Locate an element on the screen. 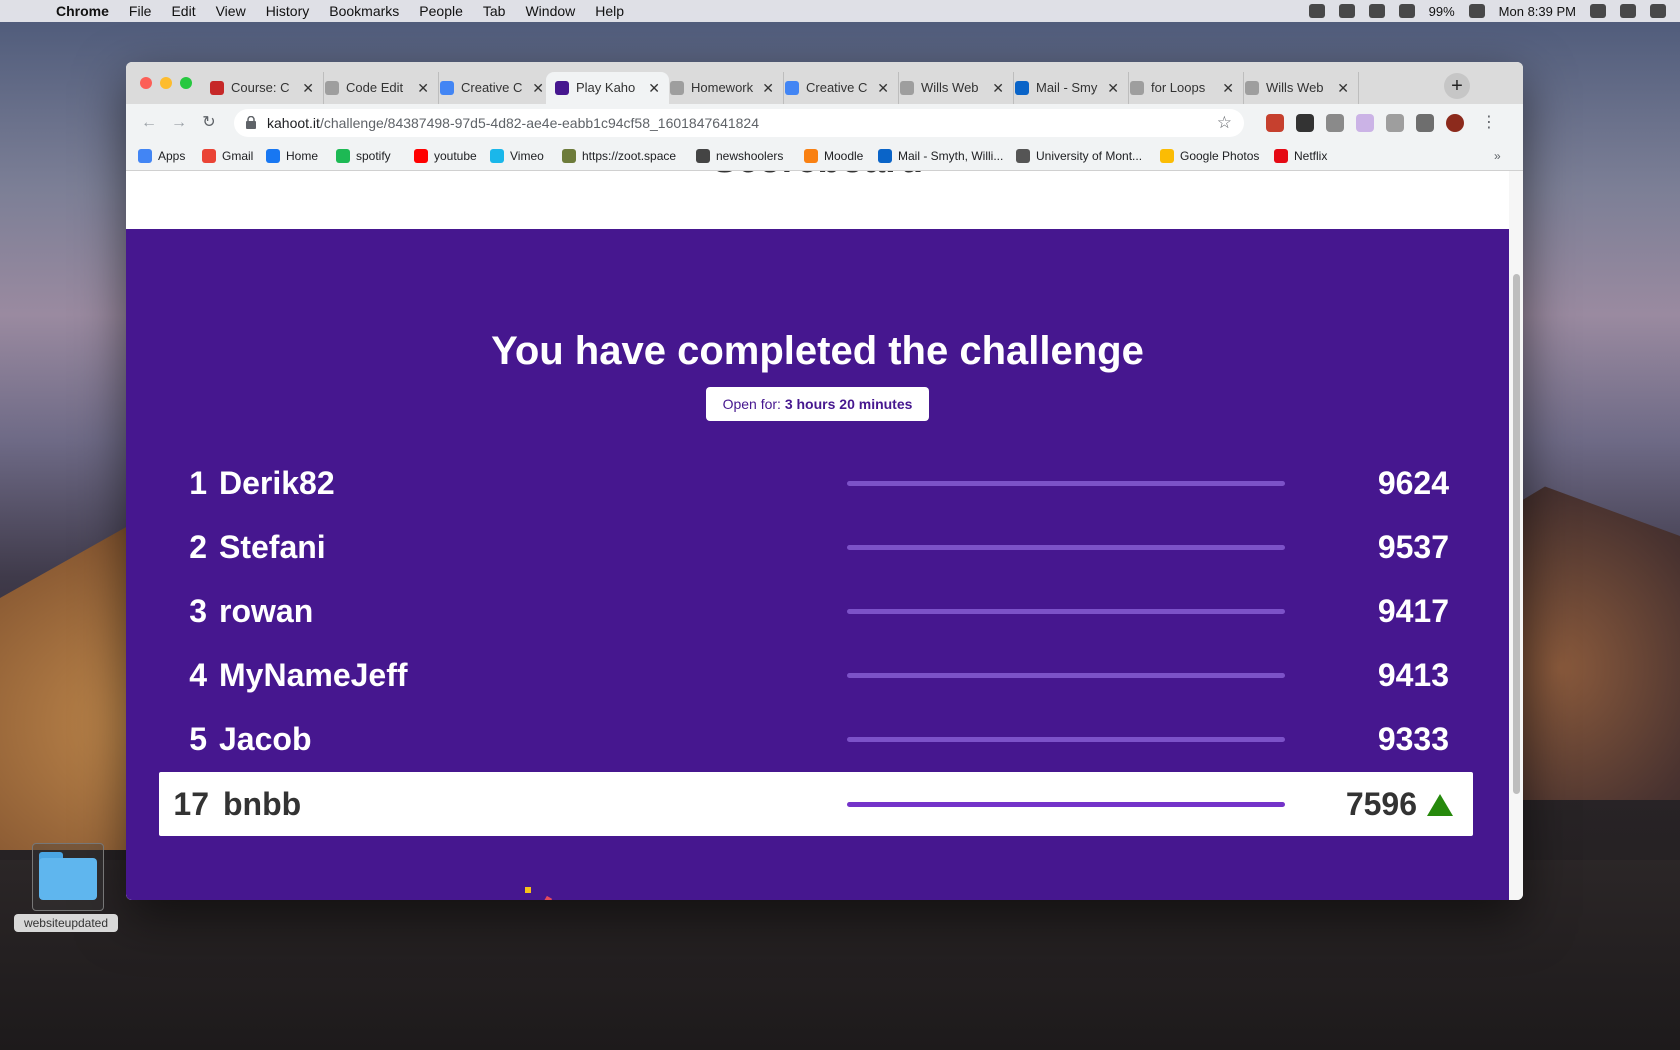 This screenshot has height=1050, width=1680. shield-extension-icon is located at coordinates (1395, 123).